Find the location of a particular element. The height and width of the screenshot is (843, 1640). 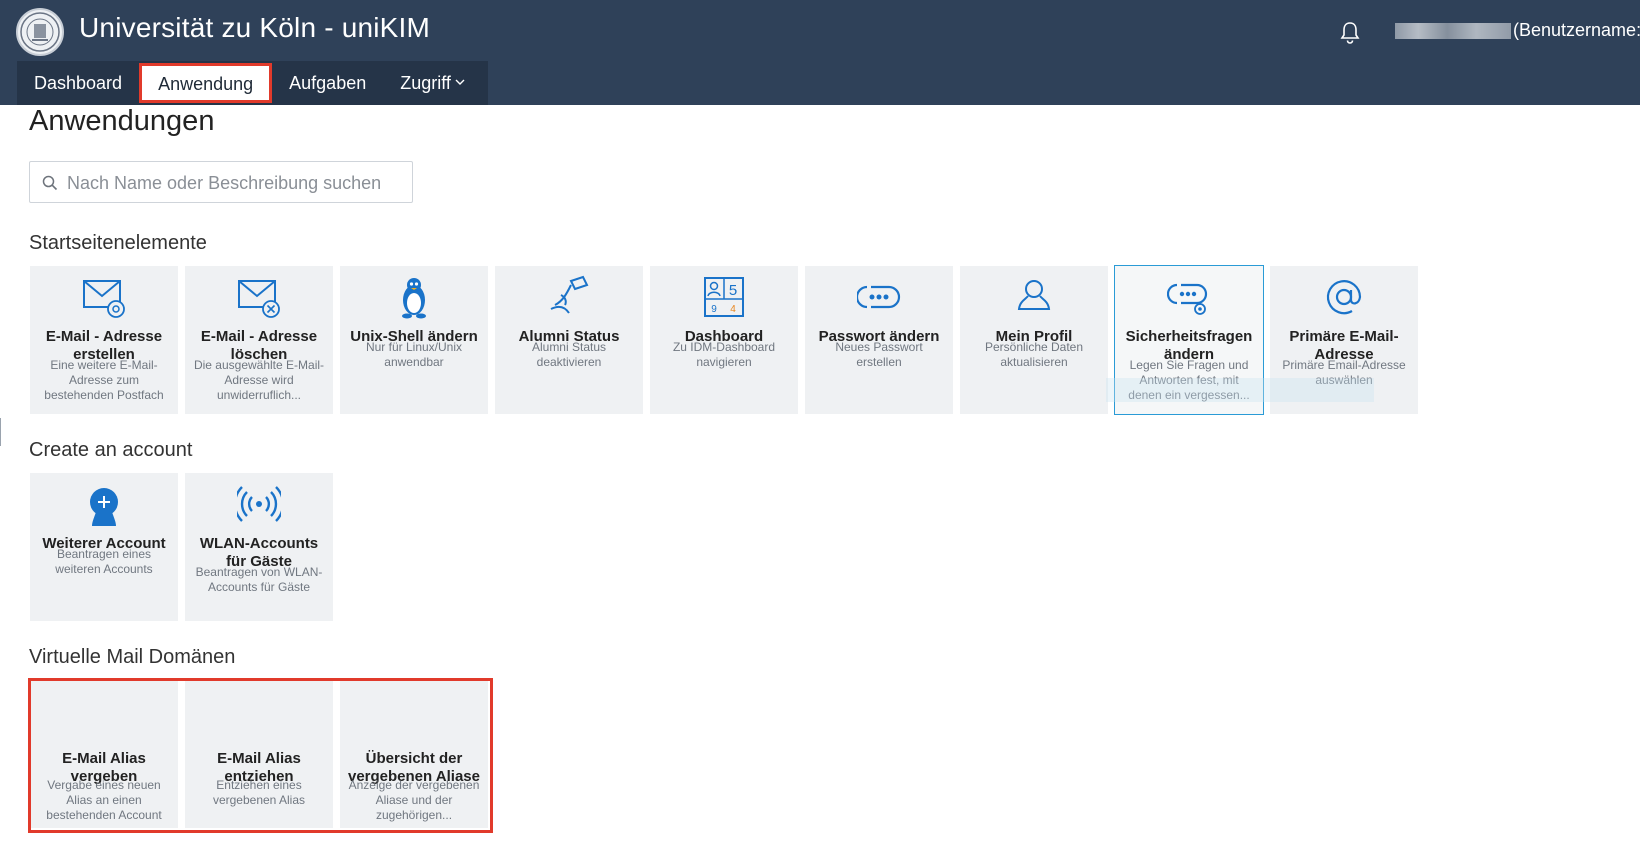

dashboard-badge-right: 4 is located at coordinates (733, 309).